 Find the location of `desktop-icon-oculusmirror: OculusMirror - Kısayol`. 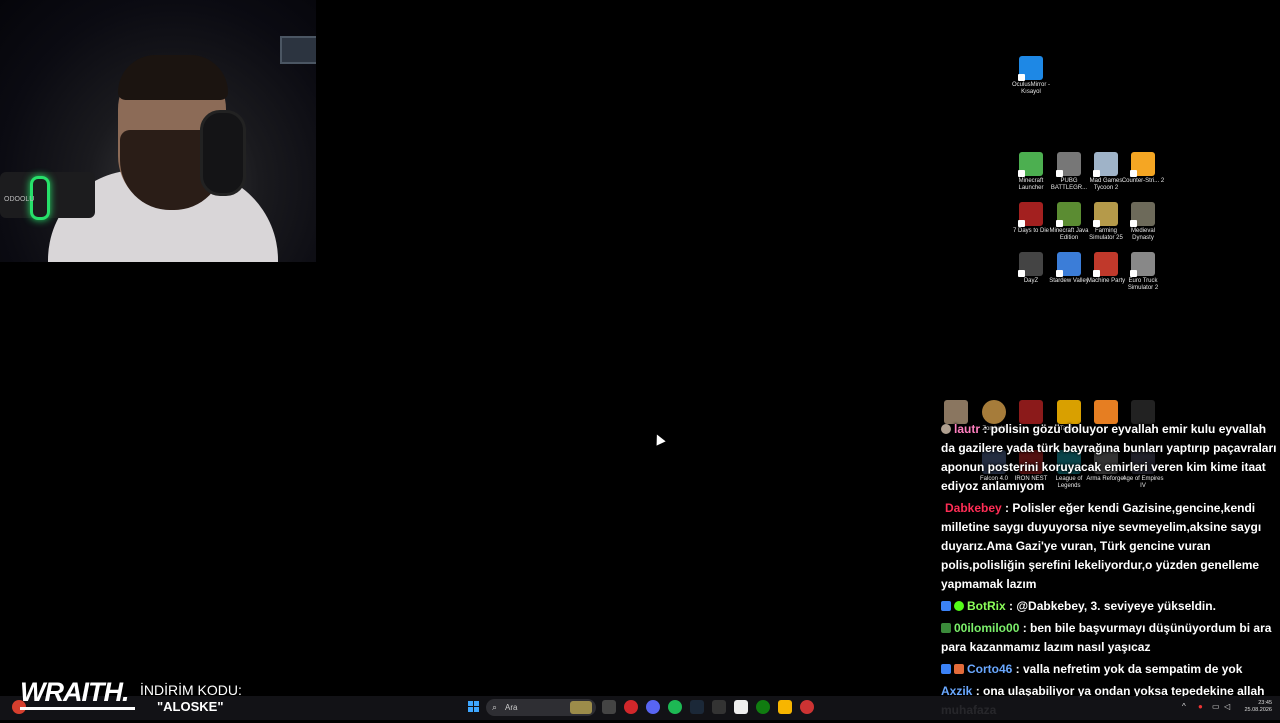

desktop-icon-oculusmirror: OculusMirror - Kısayol is located at coordinates (1031, 76).